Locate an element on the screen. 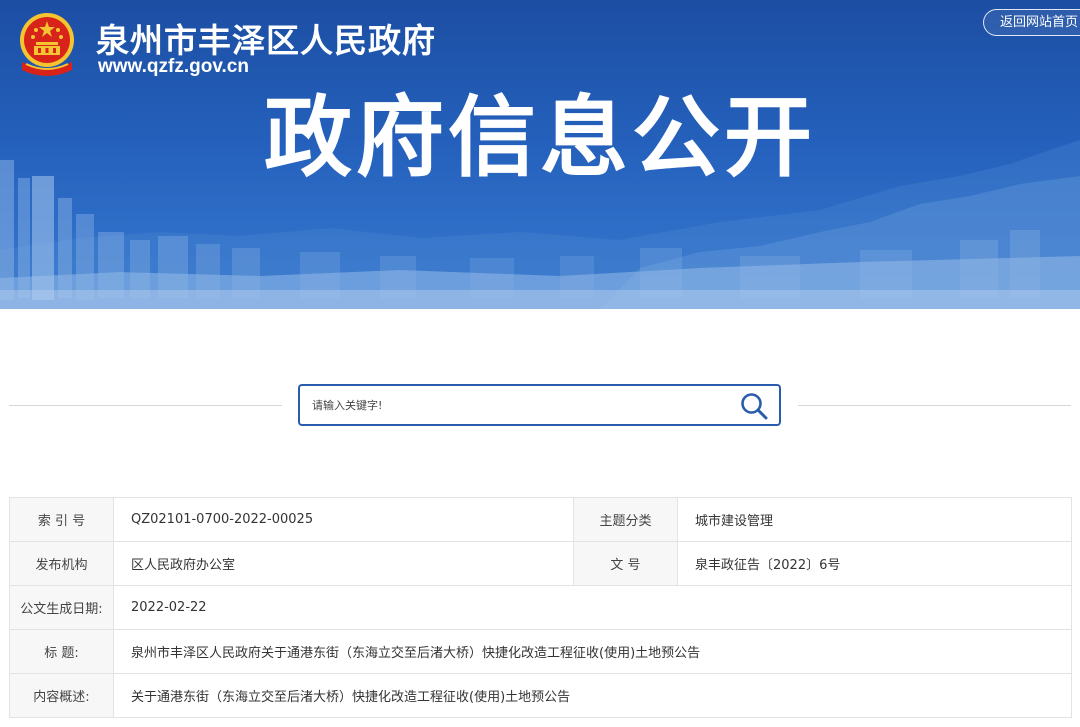 The image size is (1080, 727). page-headline: 政府信息公开 is located at coordinates (539, 137).